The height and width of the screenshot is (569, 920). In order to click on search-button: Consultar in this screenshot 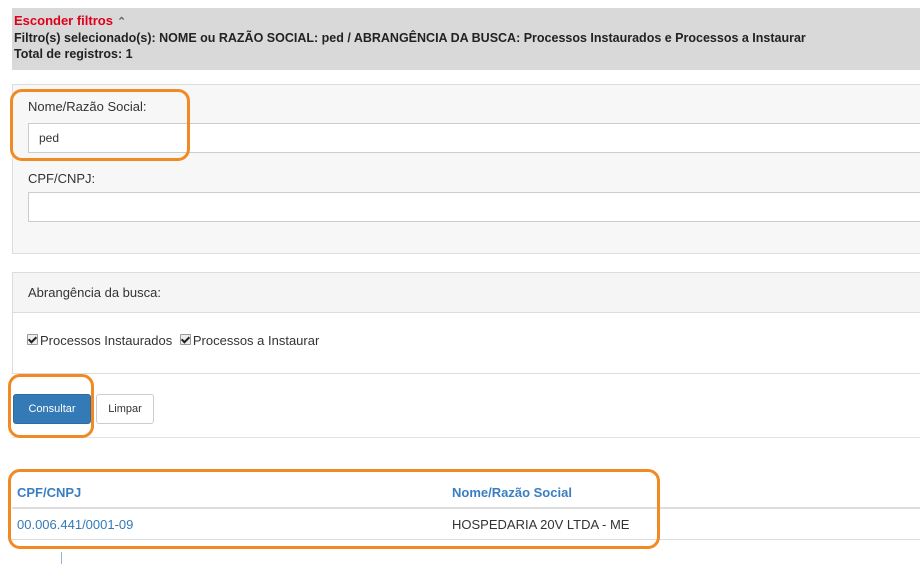, I will do `click(52, 409)`.